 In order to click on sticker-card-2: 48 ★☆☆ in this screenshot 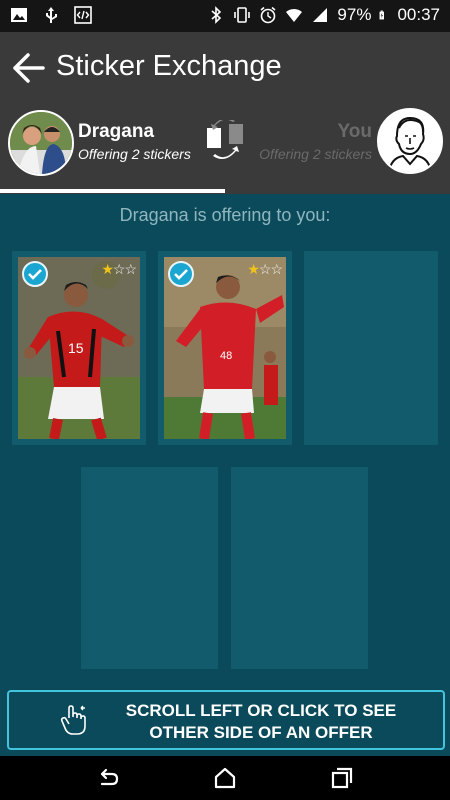, I will do `click(225, 348)`.